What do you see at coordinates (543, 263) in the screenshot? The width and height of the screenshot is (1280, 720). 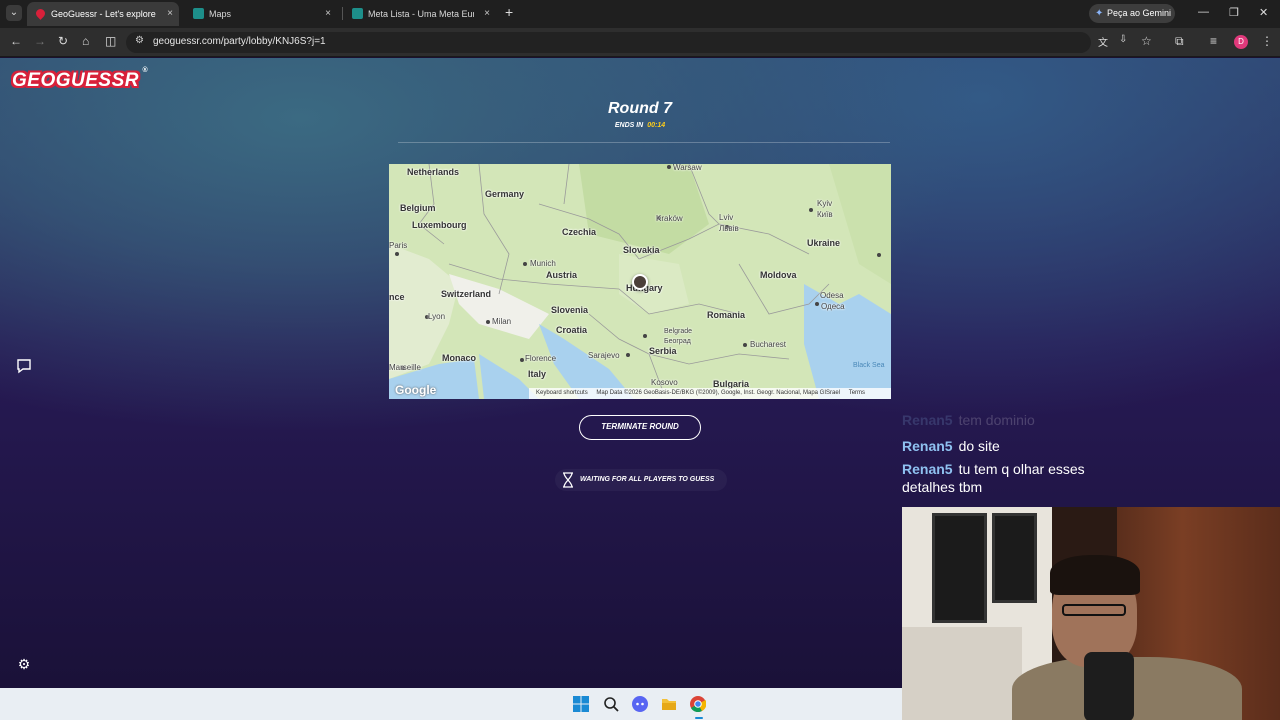 I see `map-city-label: Munich` at bounding box center [543, 263].